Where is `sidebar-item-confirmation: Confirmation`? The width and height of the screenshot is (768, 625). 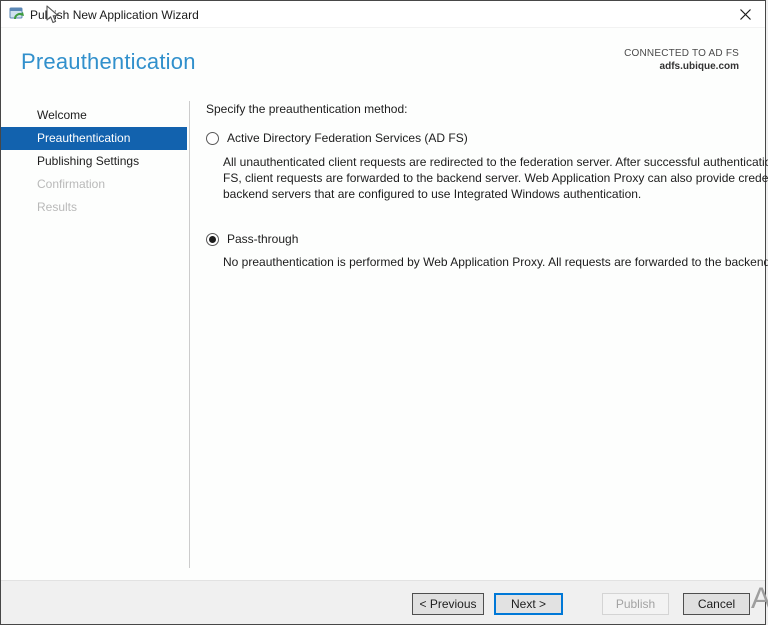 sidebar-item-confirmation: Confirmation is located at coordinates (71, 184).